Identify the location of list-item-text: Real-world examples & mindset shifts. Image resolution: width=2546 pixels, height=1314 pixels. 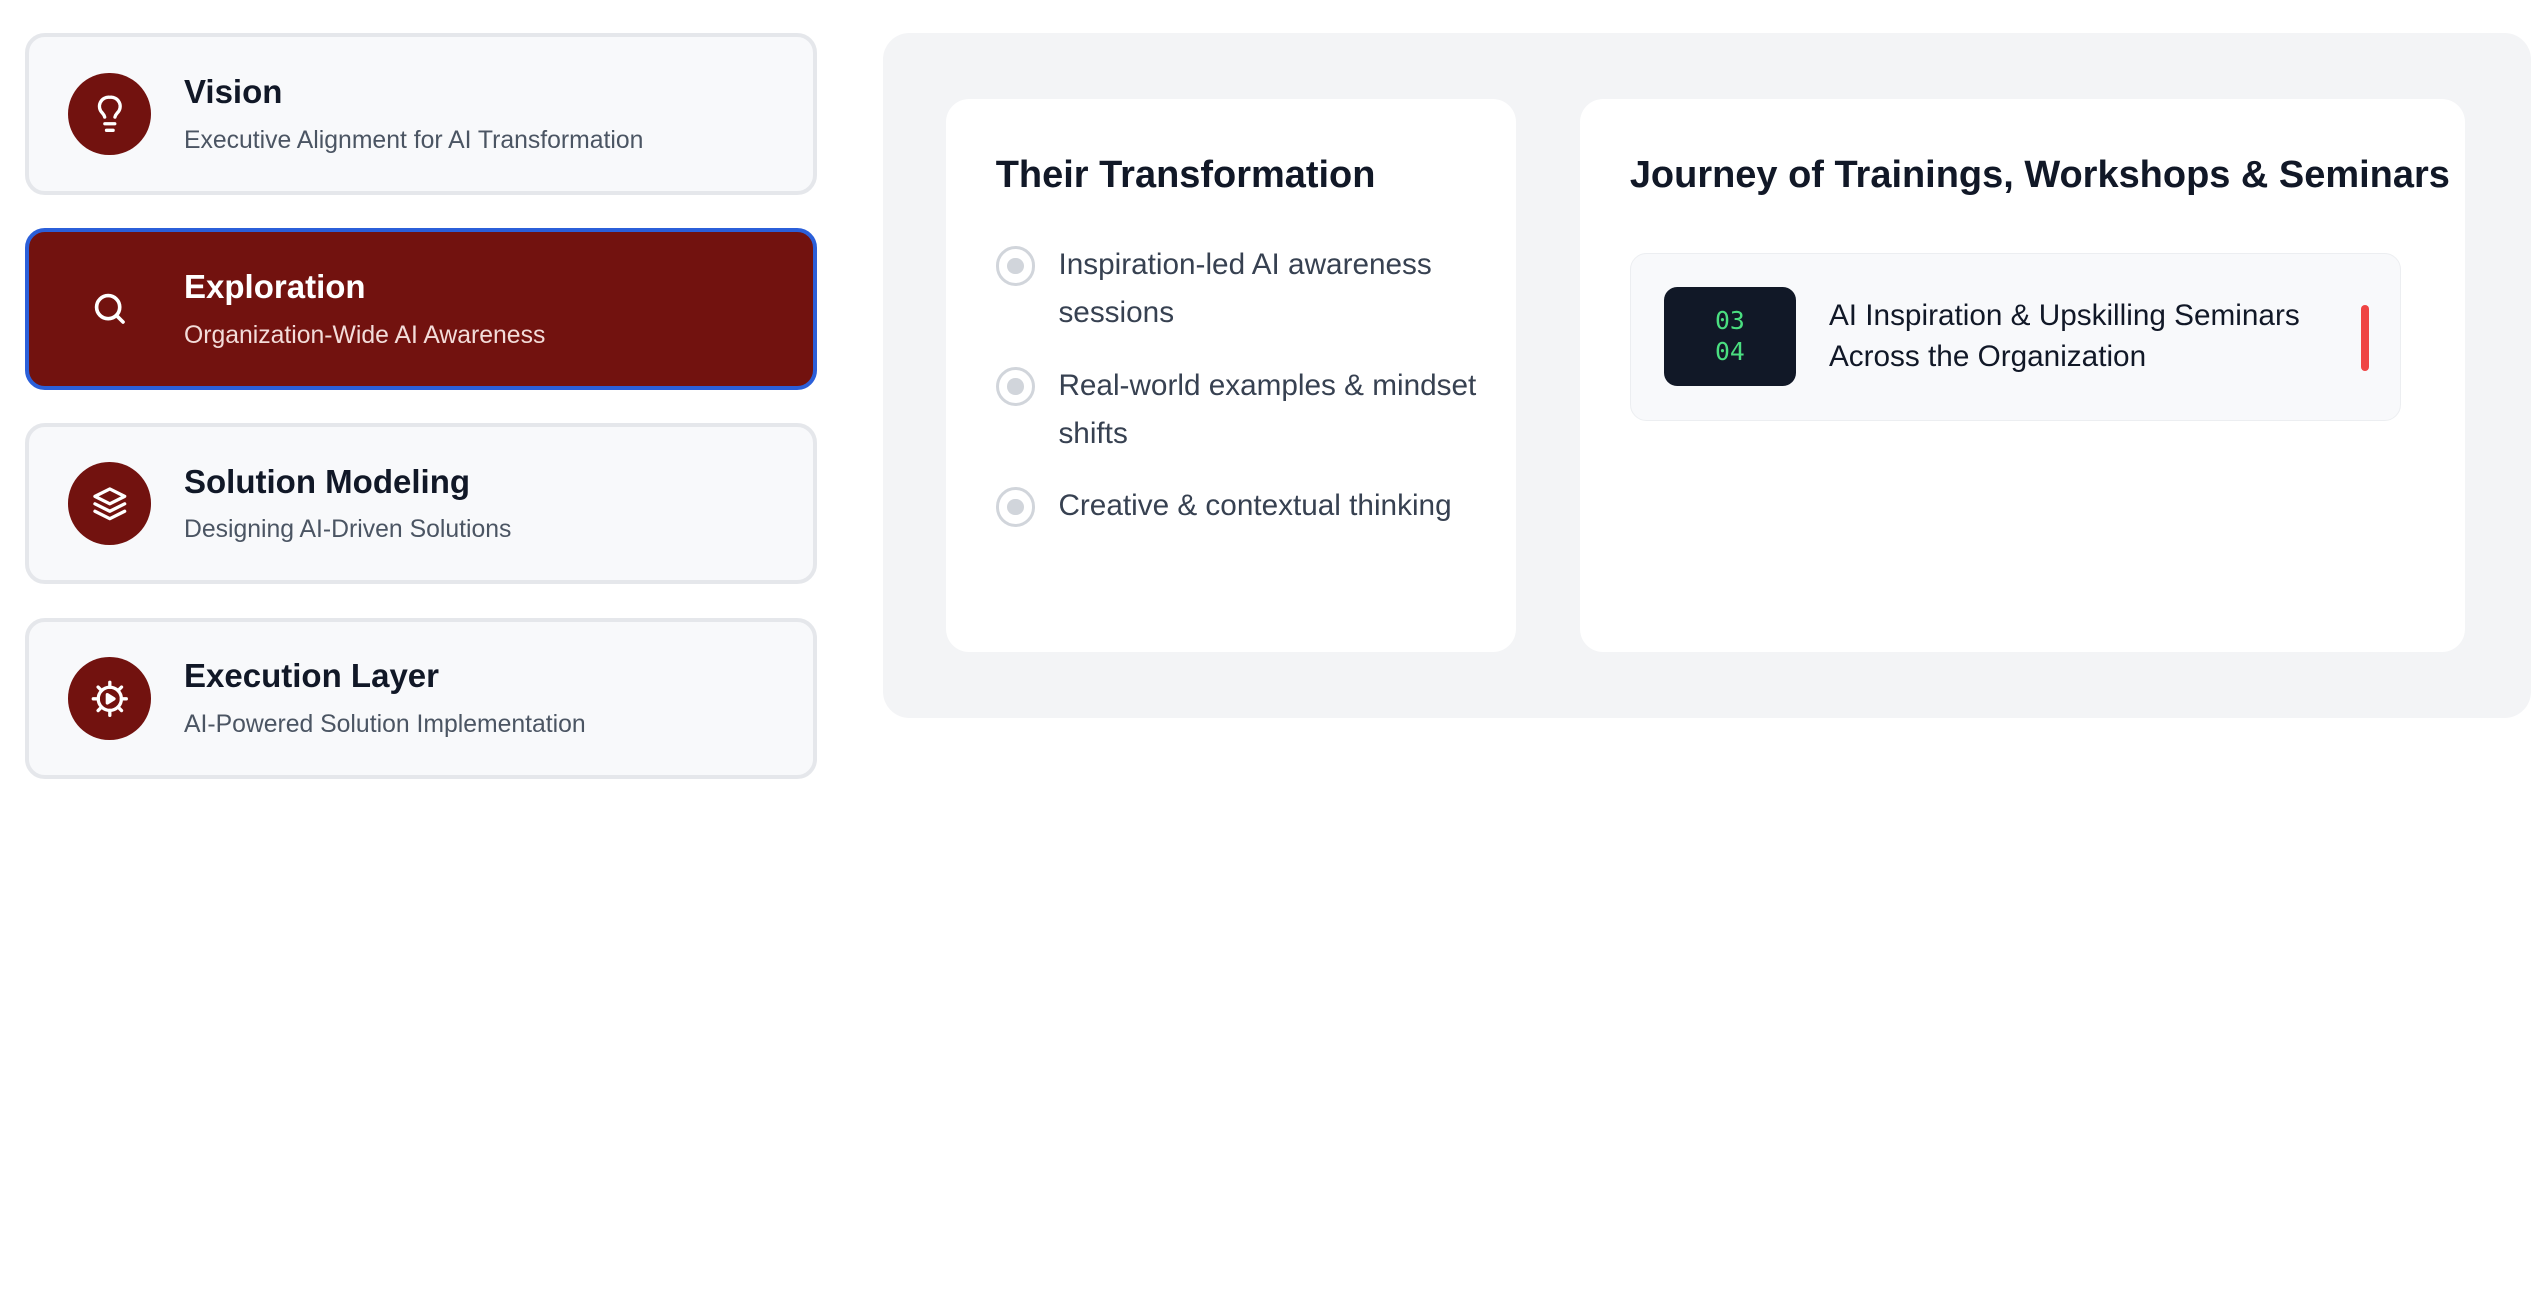
(1267, 409).